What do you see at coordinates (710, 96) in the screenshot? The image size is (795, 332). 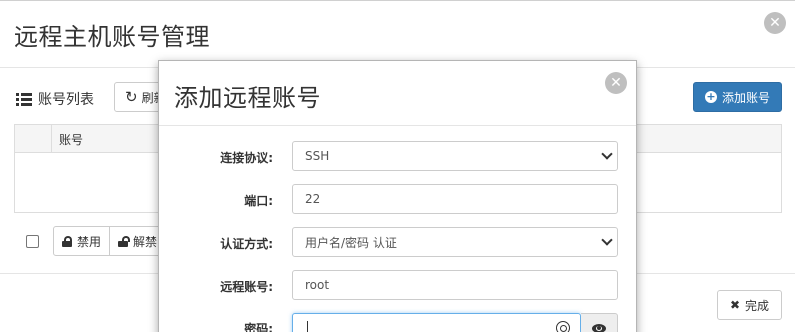 I see `plus-circle-icon: +` at bounding box center [710, 96].